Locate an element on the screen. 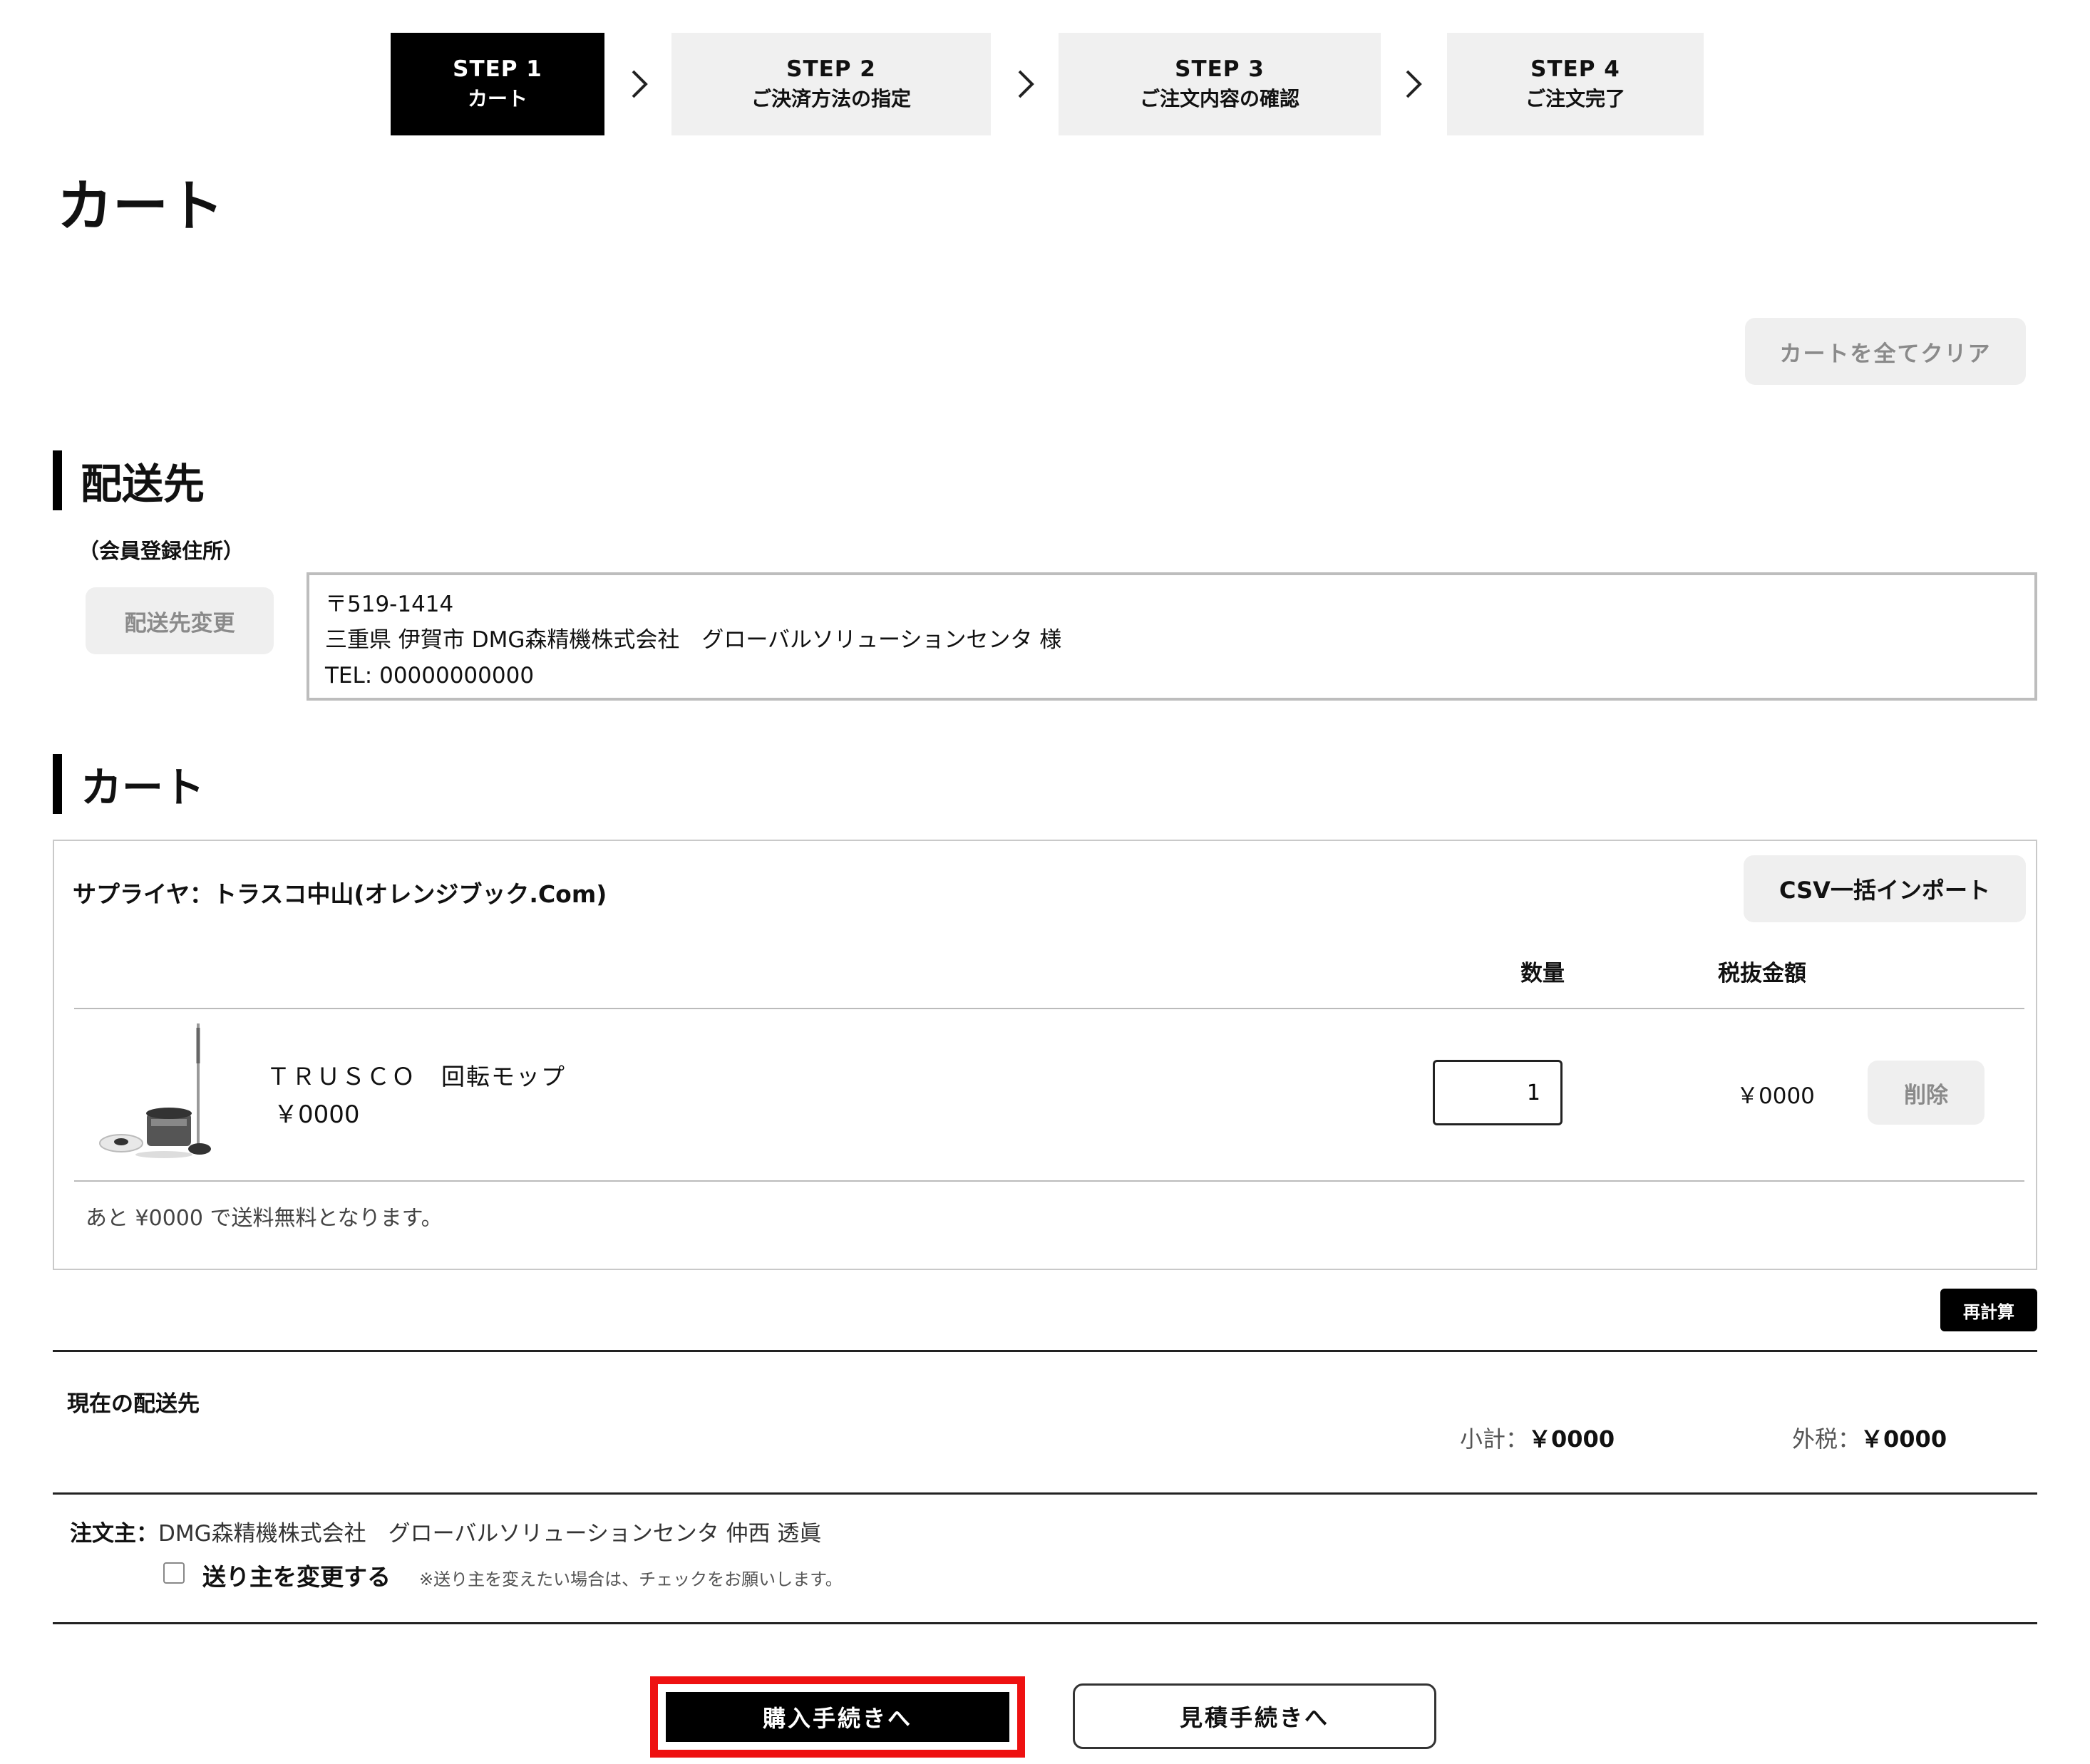  subtotal-label: 小計： is located at coordinates (1494, 1439).